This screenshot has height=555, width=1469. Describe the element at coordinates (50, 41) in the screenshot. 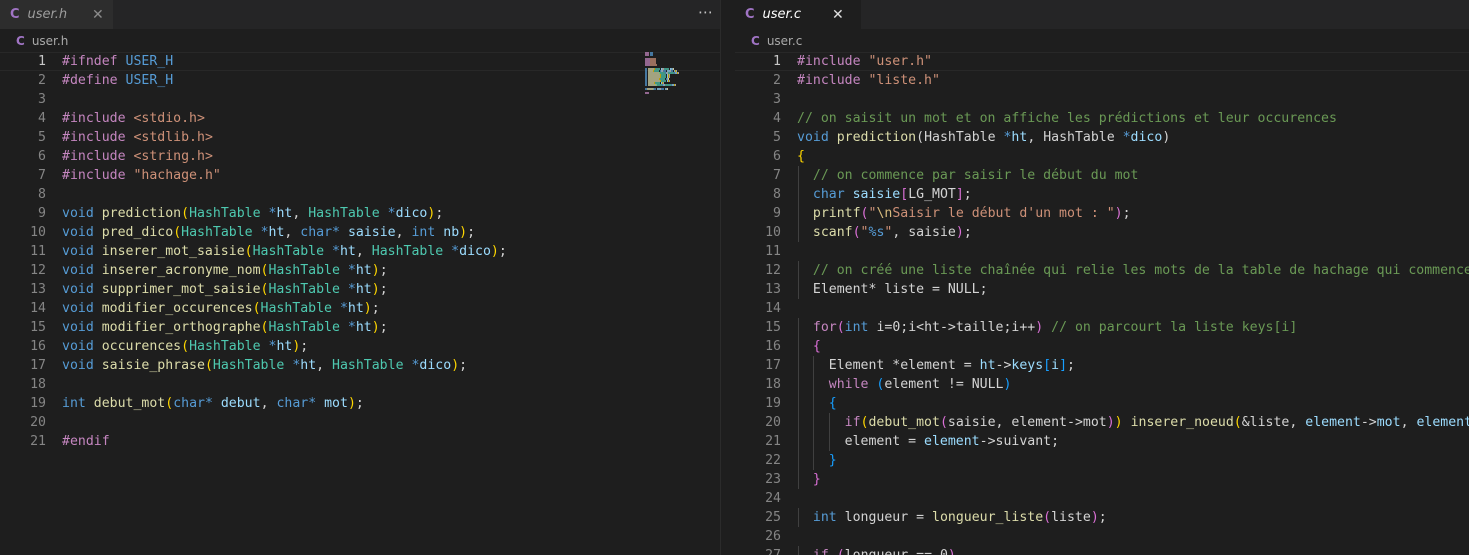

I see `breadcrumb-item-file: user.h` at that location.